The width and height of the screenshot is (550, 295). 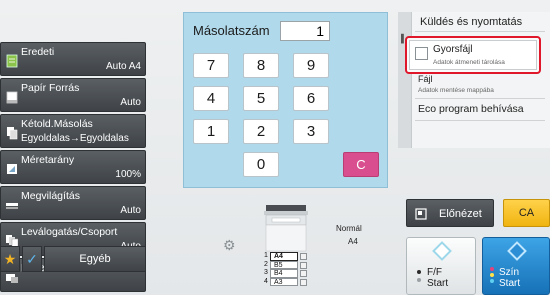 I want to click on original-document-icon, so click(x=12, y=61).